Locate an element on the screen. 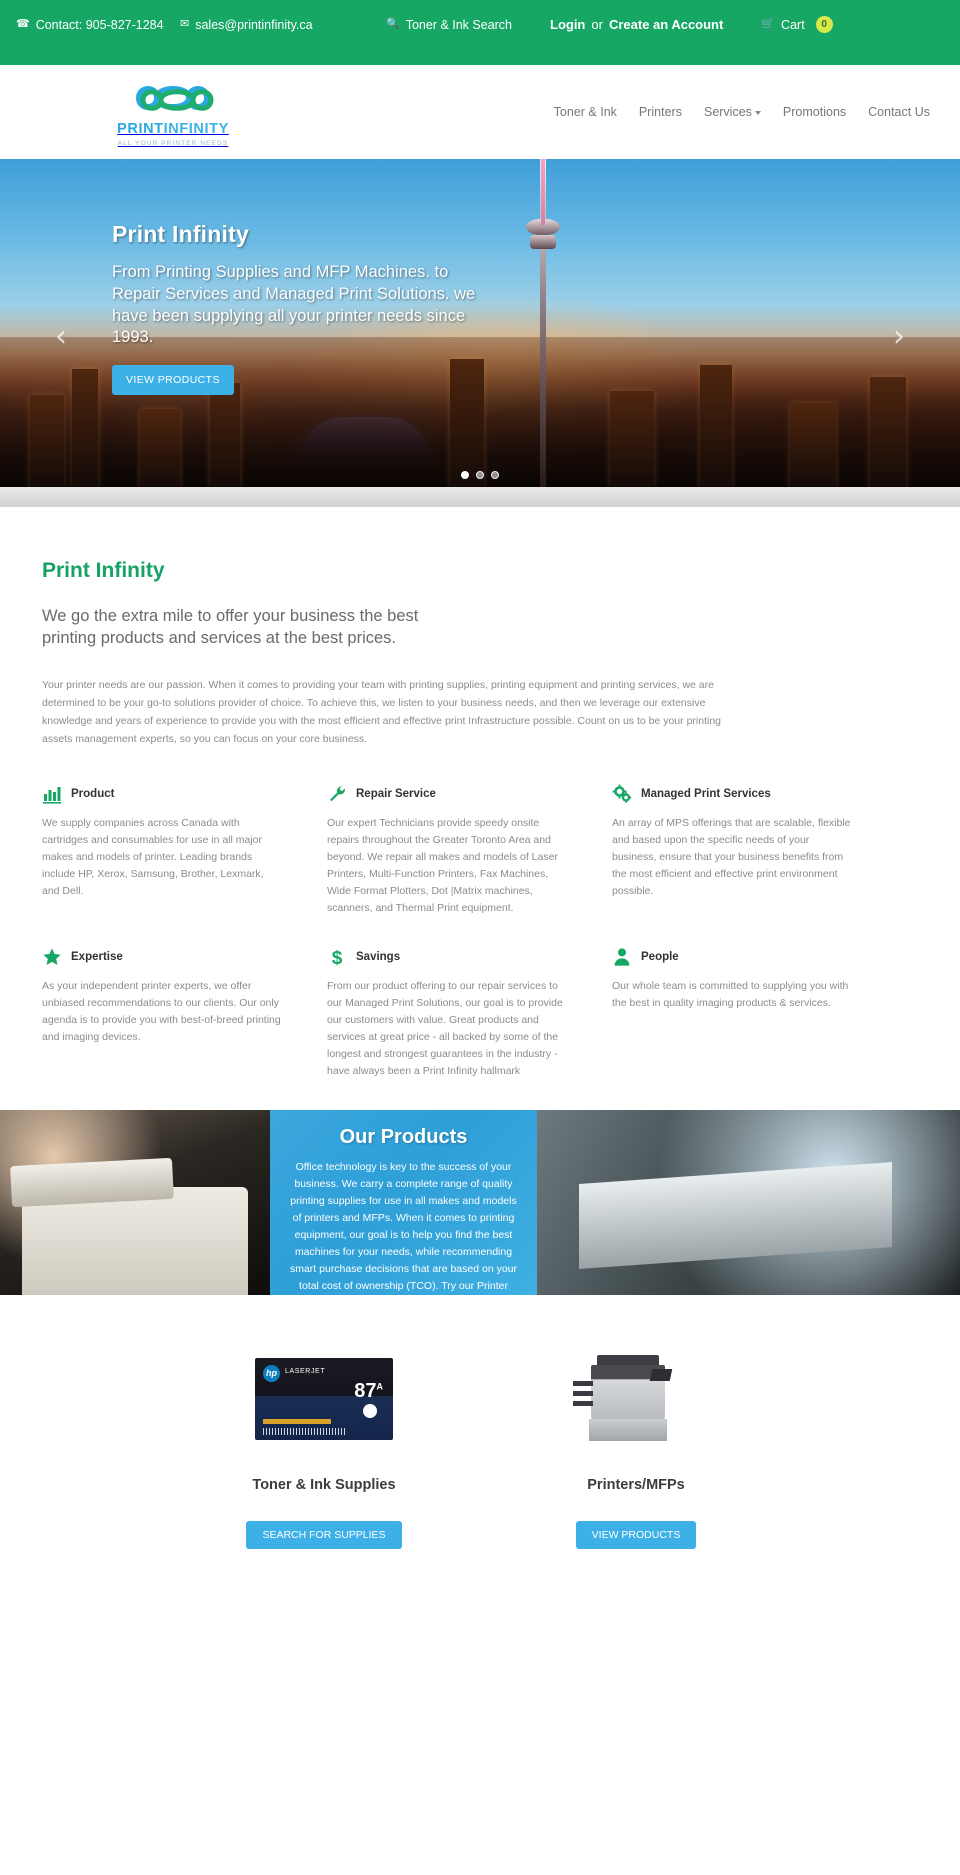 The image size is (960, 1875). cartridge-dot-graphic is located at coordinates (370, 1410).